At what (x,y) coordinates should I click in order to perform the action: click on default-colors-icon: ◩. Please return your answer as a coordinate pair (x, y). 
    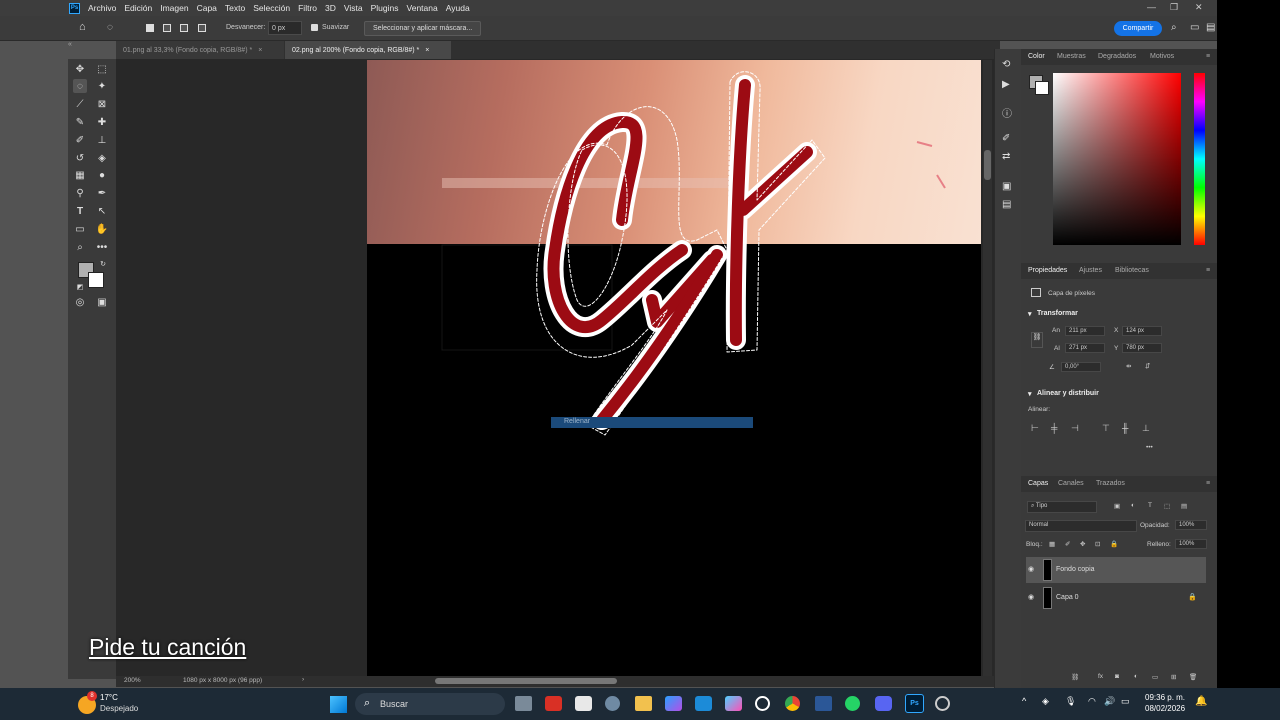
    Looking at the image, I should click on (80, 287).